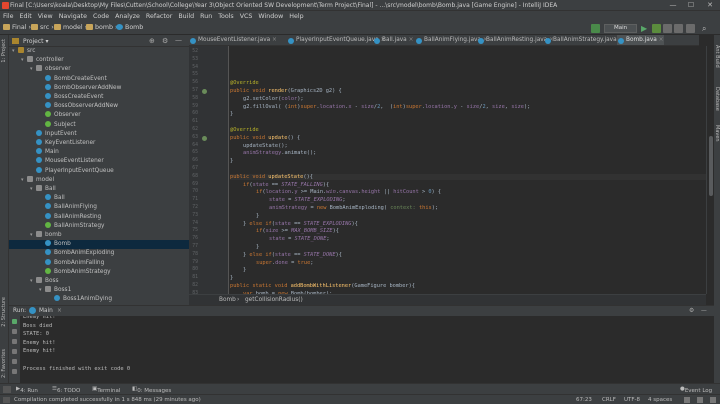 The image size is (720, 404). Describe the element at coordinates (17, 27) in the screenshot. I see `breadcrumb-final: Final ›` at that location.